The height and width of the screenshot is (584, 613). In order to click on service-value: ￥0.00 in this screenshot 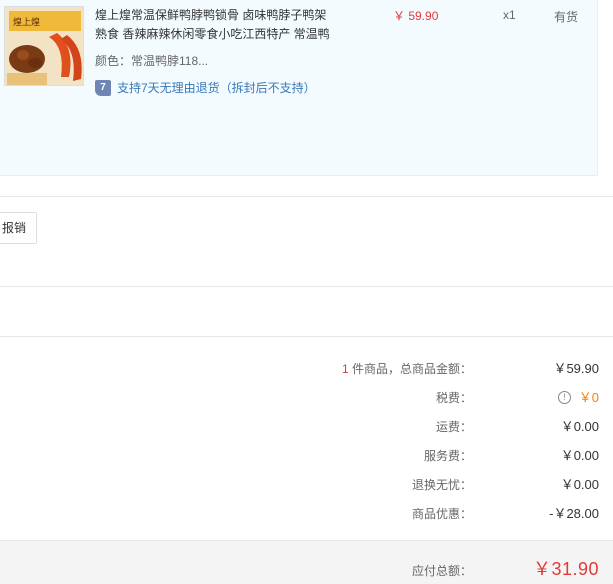, I will do `click(579, 455)`.